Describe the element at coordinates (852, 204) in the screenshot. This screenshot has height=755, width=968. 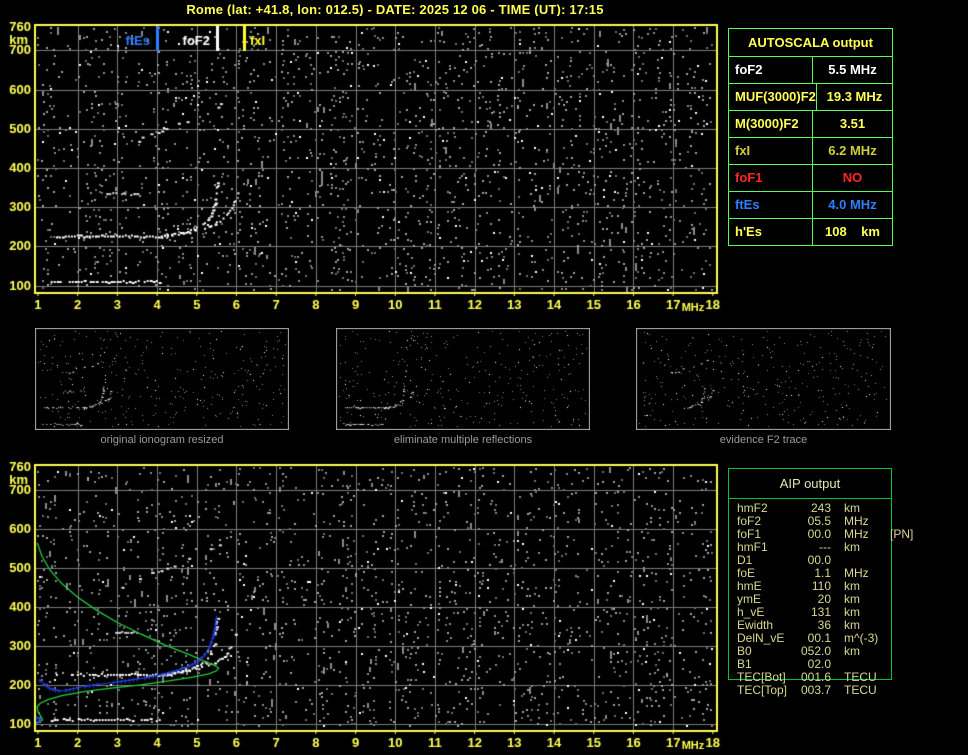
I see `param-value: 4.0 MHz` at that location.